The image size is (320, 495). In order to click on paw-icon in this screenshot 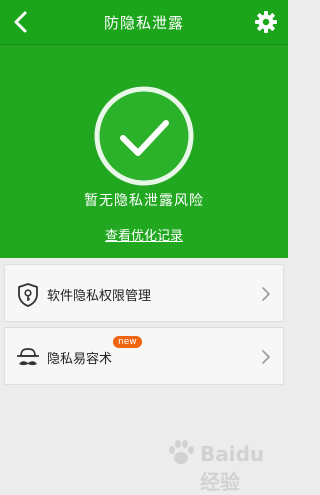, I will do `click(181, 452)`.